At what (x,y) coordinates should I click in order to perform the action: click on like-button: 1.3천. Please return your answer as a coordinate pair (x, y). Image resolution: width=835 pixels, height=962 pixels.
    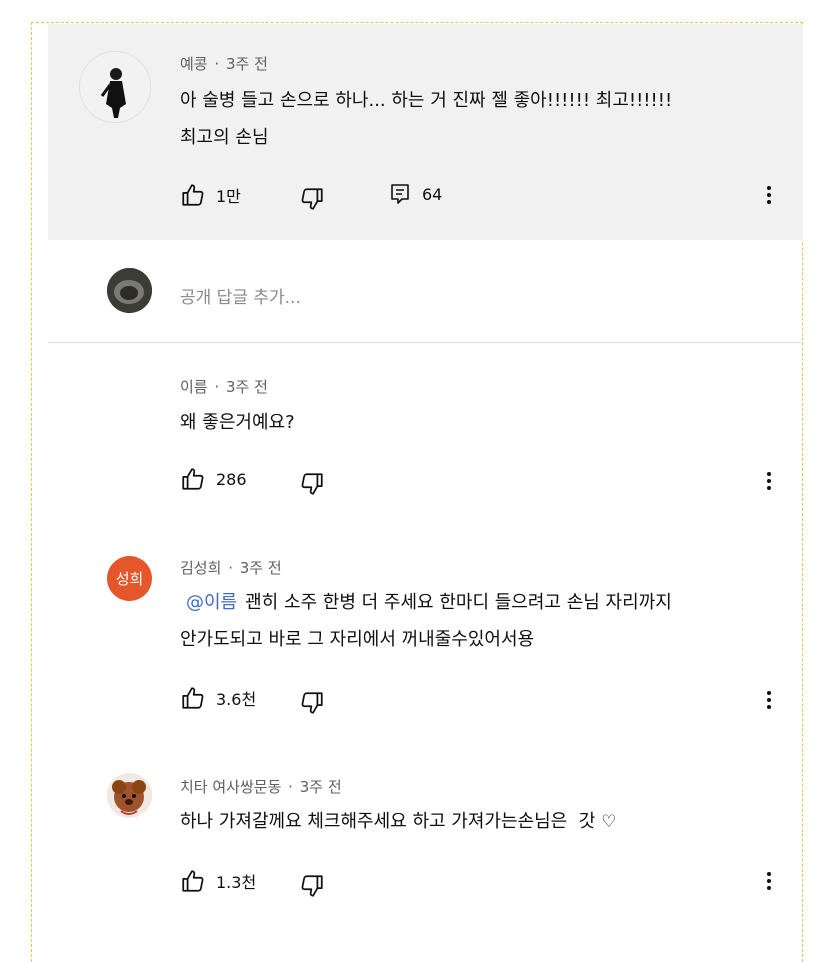
    Looking at the image, I should click on (218, 881).